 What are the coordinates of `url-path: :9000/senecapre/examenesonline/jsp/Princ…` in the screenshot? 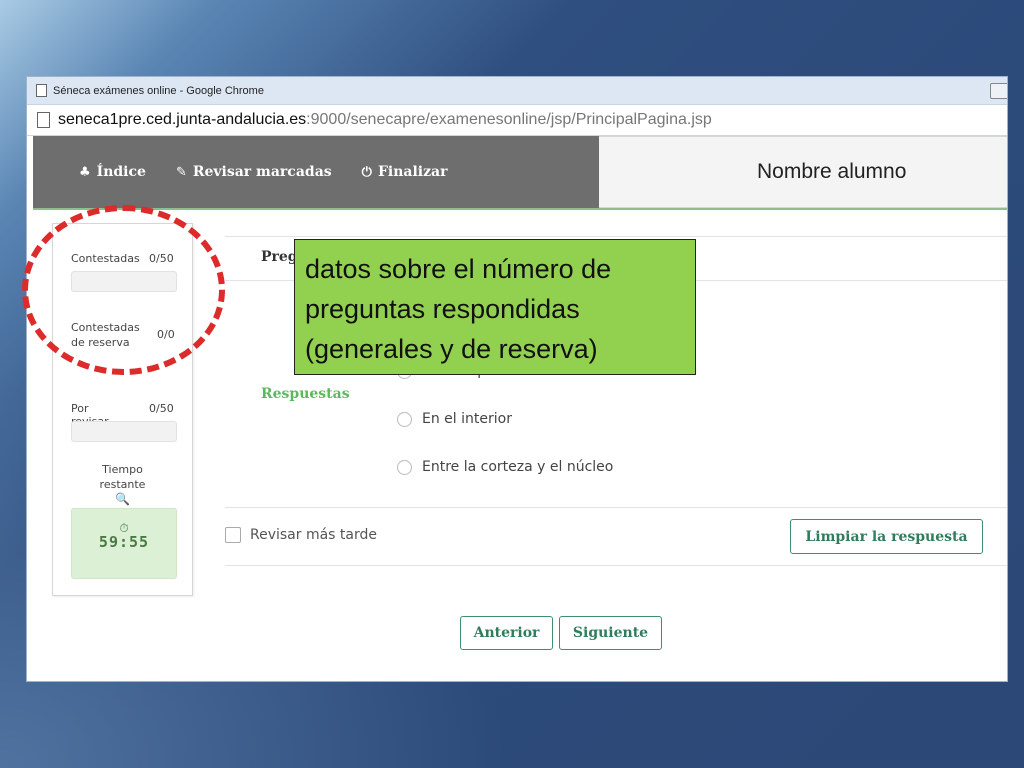 It's located at (509, 119).